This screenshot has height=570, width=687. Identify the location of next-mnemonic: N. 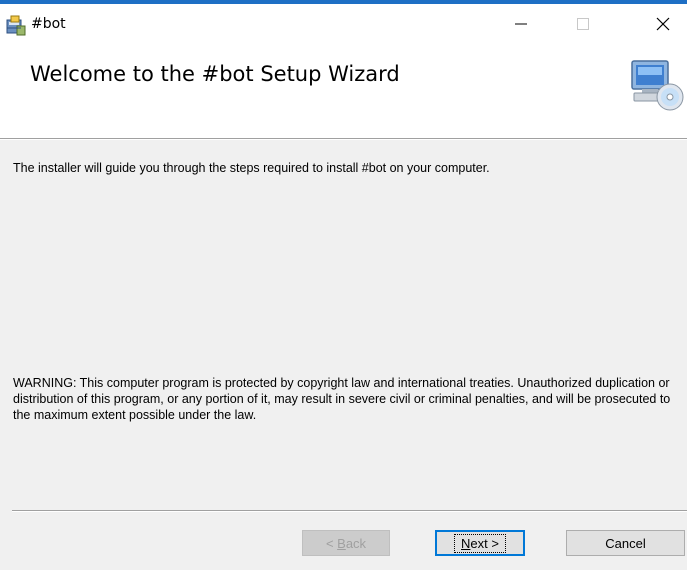
(466, 543).